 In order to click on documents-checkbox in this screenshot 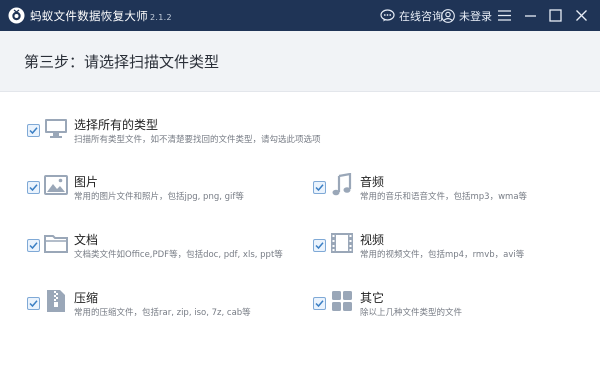, I will do `click(33, 245)`.